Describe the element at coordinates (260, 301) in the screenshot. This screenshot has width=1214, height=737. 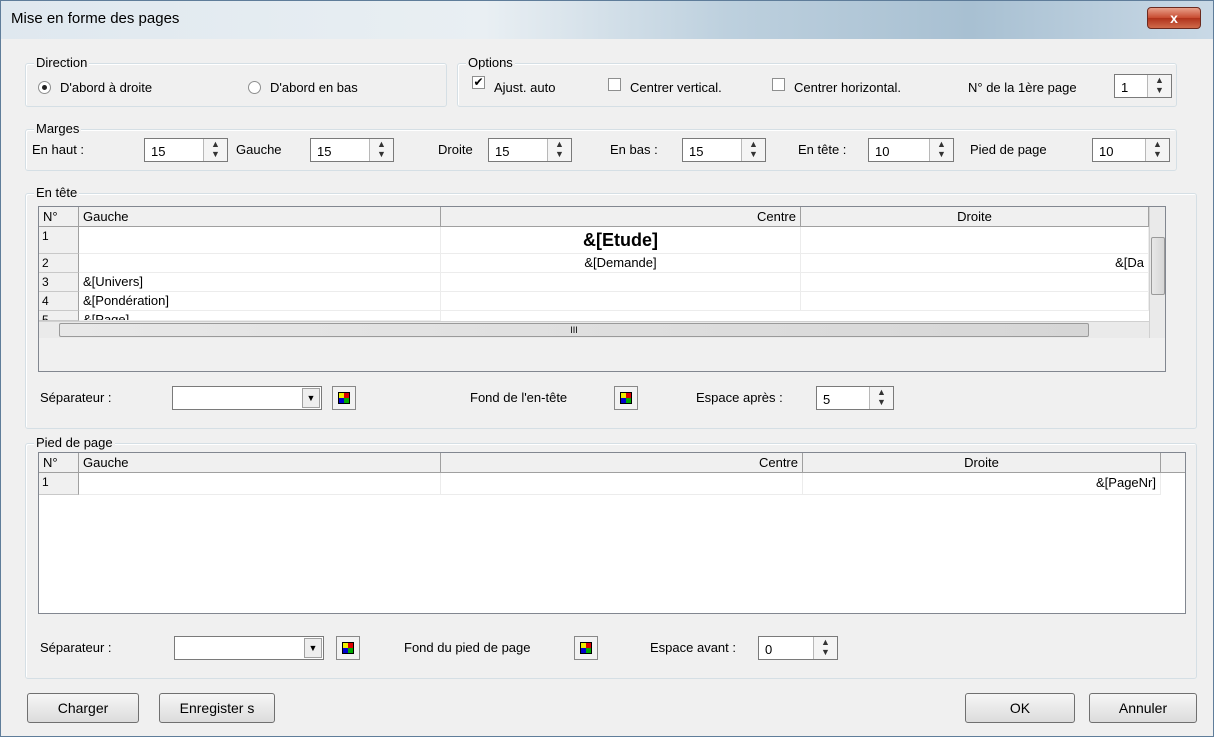
I see `cell-gauche: &[Pondération]` at that location.